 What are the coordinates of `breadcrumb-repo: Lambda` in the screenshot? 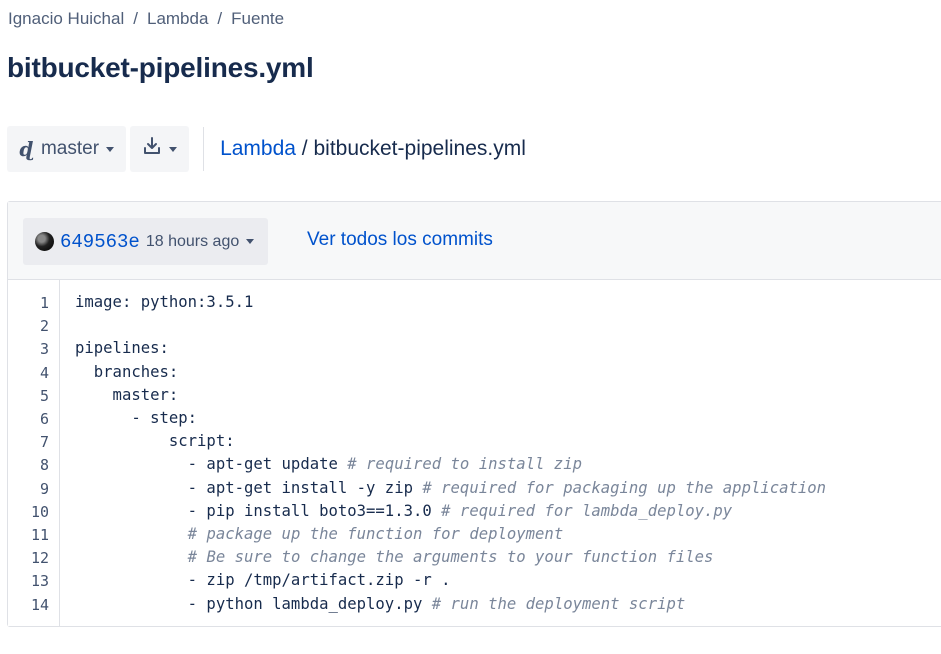 It's located at (177, 18).